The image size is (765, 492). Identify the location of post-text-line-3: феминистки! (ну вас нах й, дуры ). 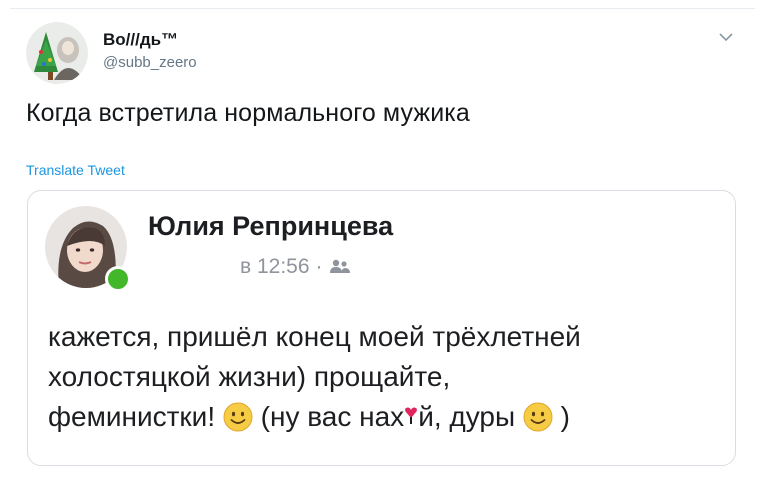
(388, 420).